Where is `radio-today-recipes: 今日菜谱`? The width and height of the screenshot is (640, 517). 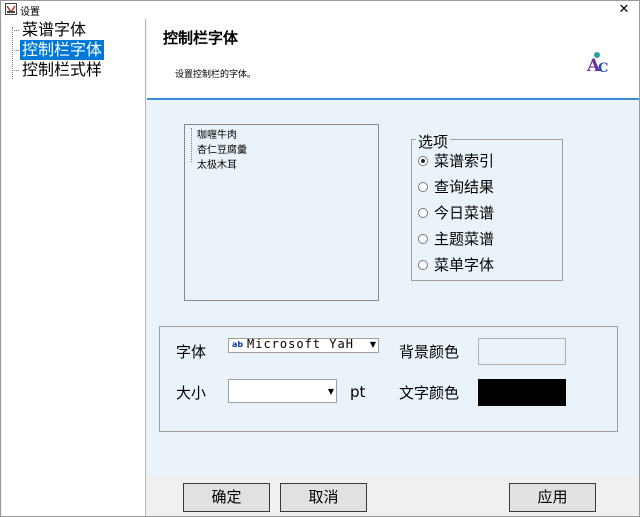
radio-today-recipes: 今日菜谱 is located at coordinates (456, 213).